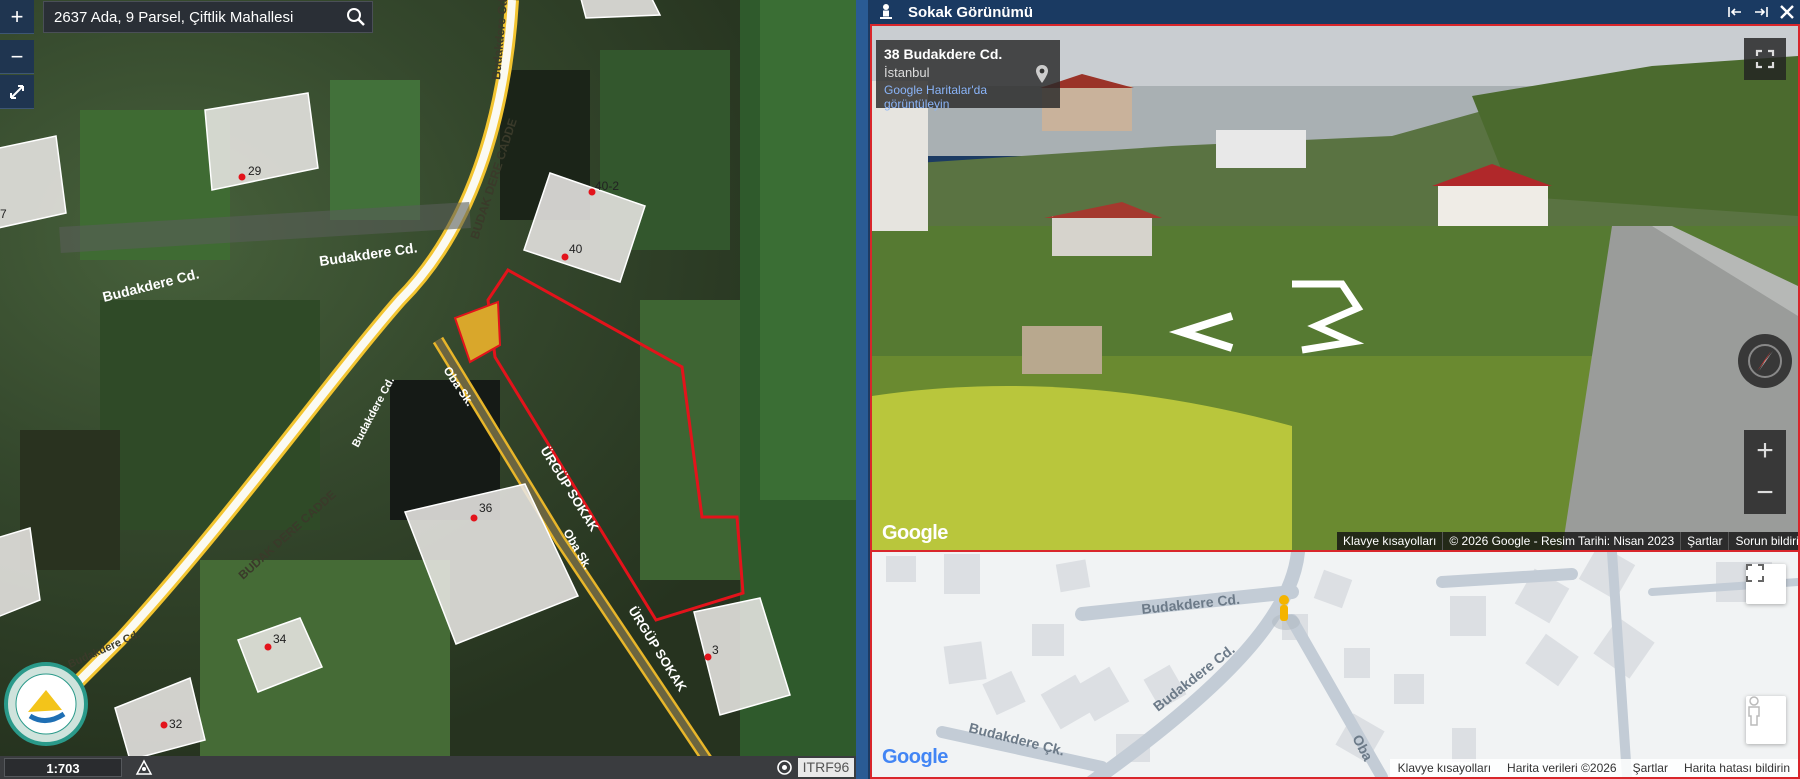 This screenshot has width=1800, height=779. What do you see at coordinates (1766, 584) in the screenshot?
I see `mini-map-fullscreen-button` at bounding box center [1766, 584].